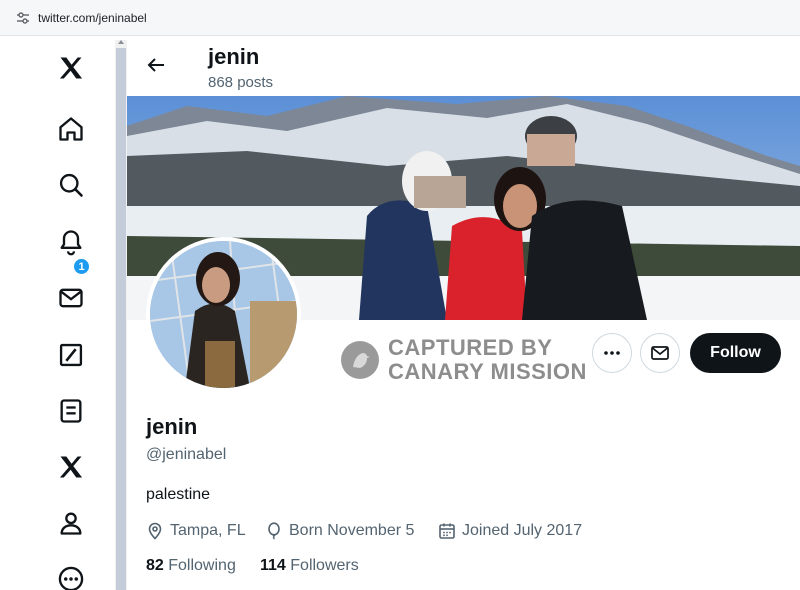  What do you see at coordinates (470, 347) in the screenshot?
I see `watermark-line-1: CAPTURED BY` at bounding box center [470, 347].